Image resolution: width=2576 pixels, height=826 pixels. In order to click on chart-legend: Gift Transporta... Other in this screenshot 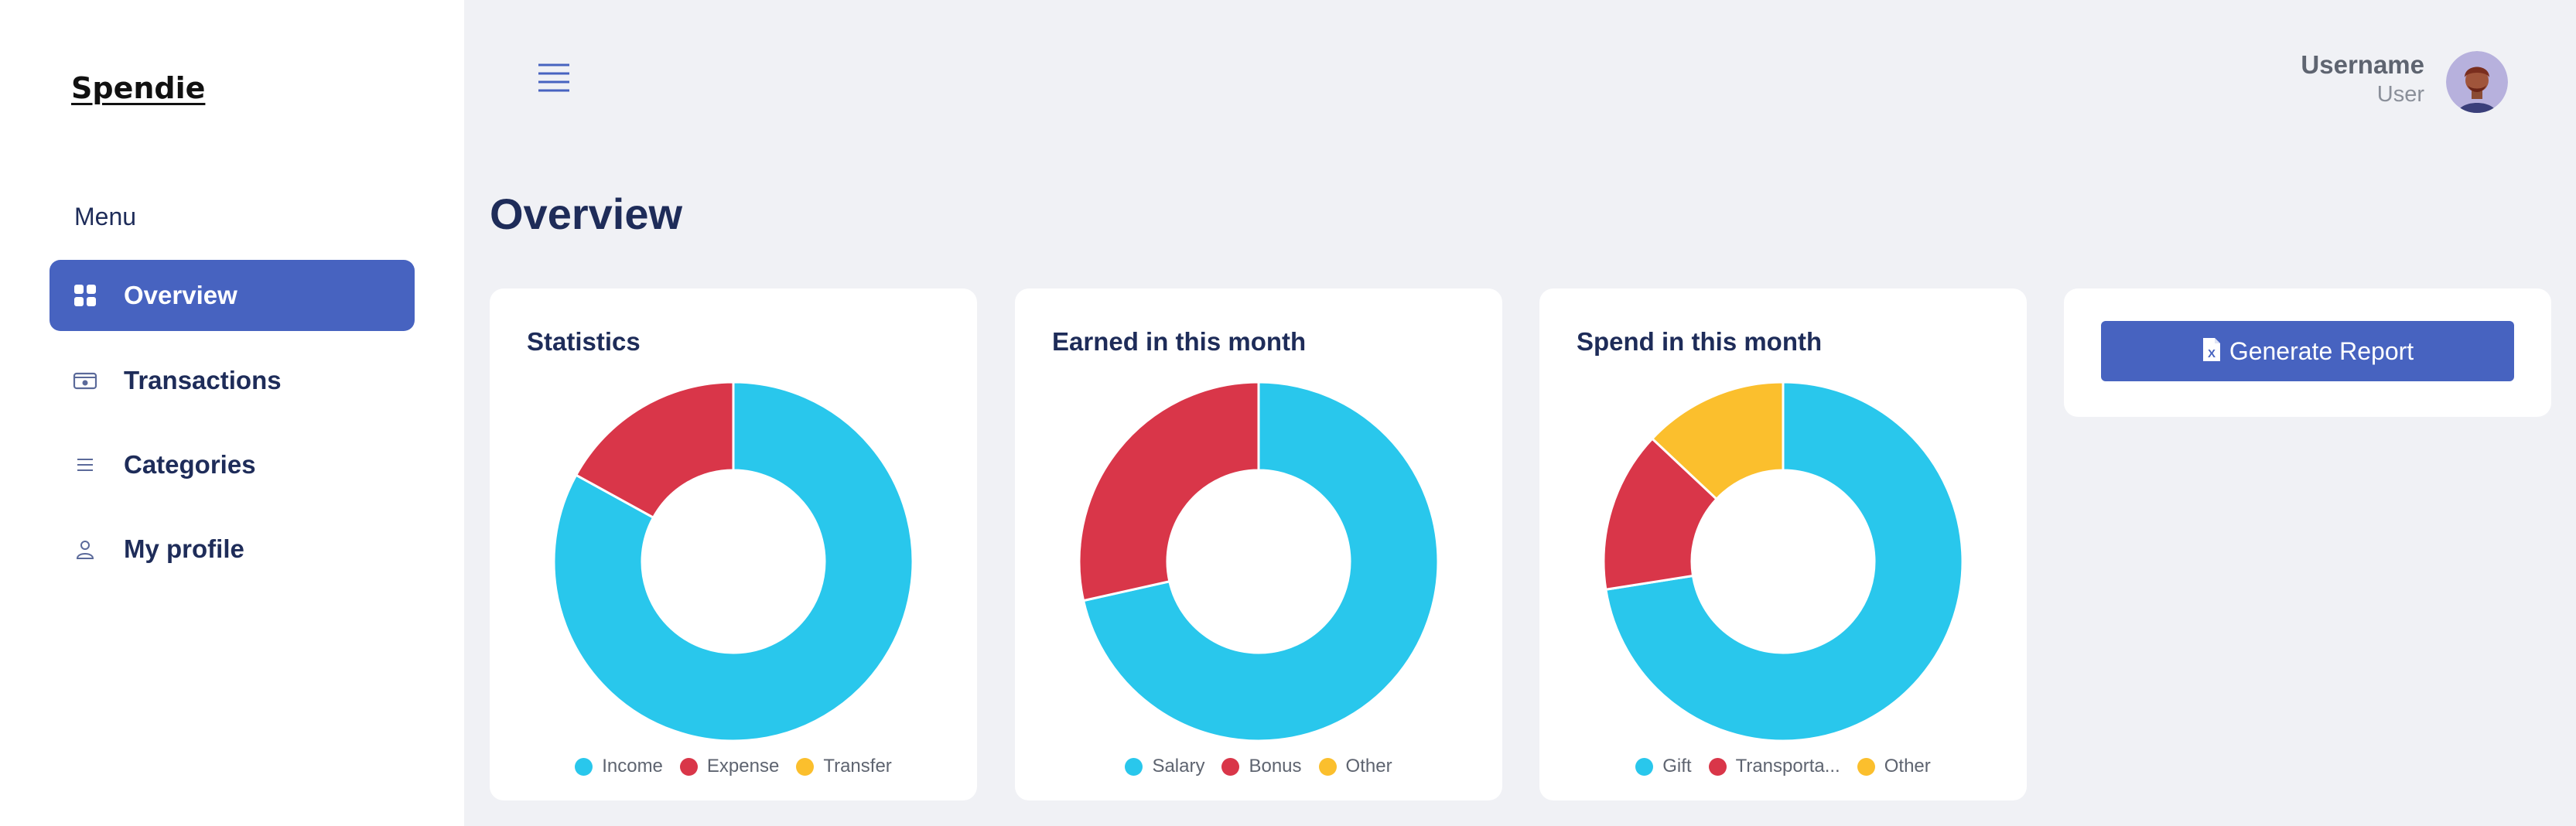, I will do `click(1783, 766)`.